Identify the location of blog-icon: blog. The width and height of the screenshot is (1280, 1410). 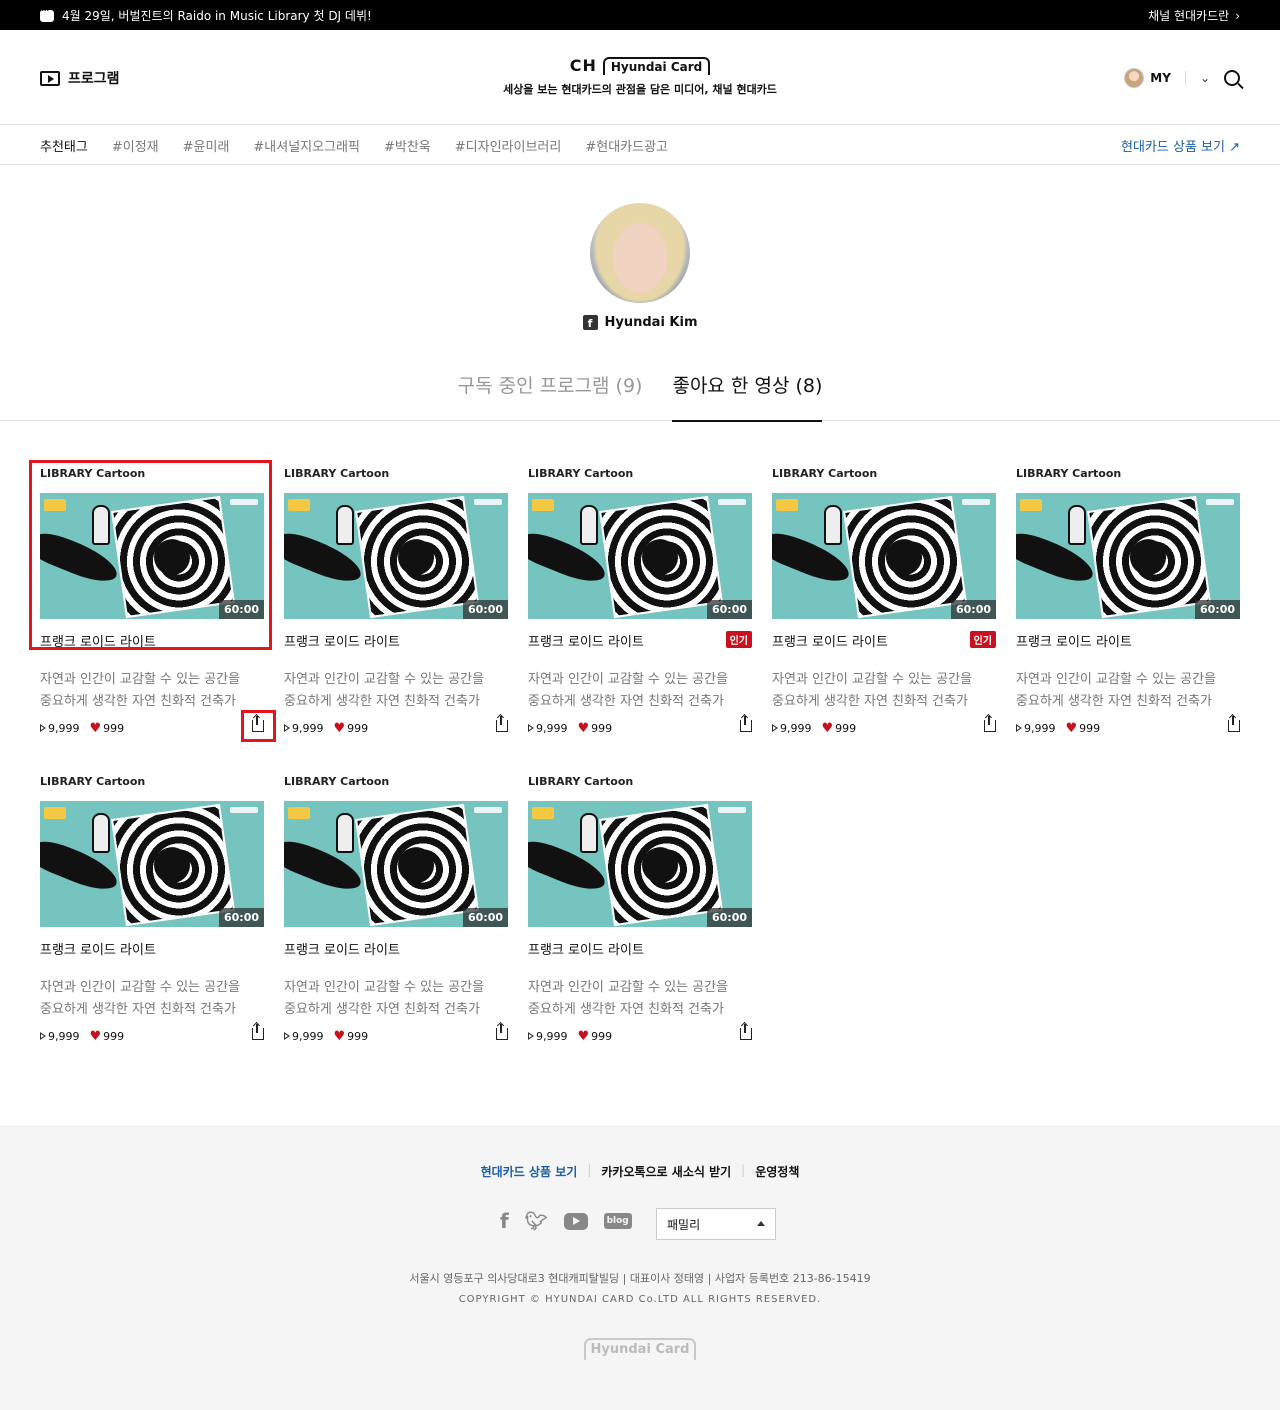
(617, 1221).